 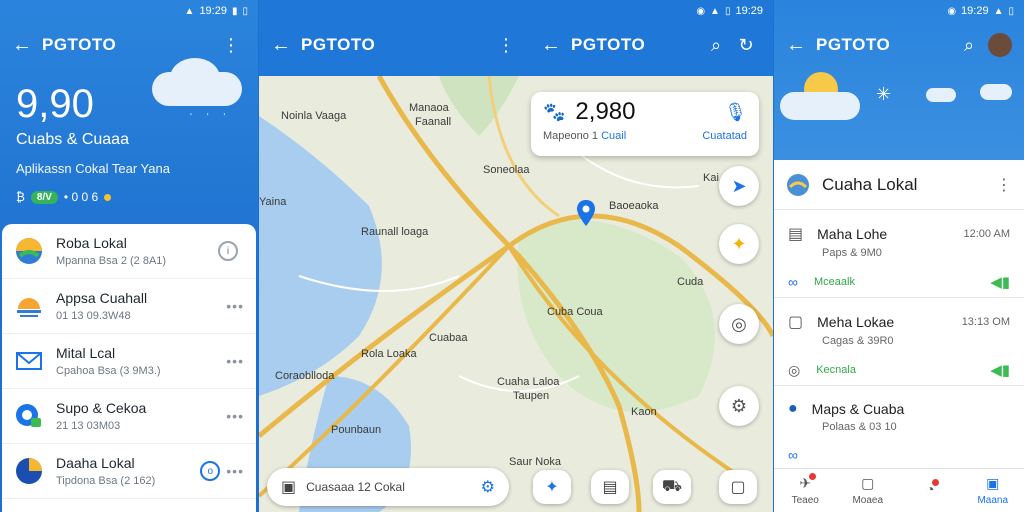 What do you see at coordinates (81, 197) in the screenshot?
I see `hero-meta-text: • 0 0 6` at bounding box center [81, 197].